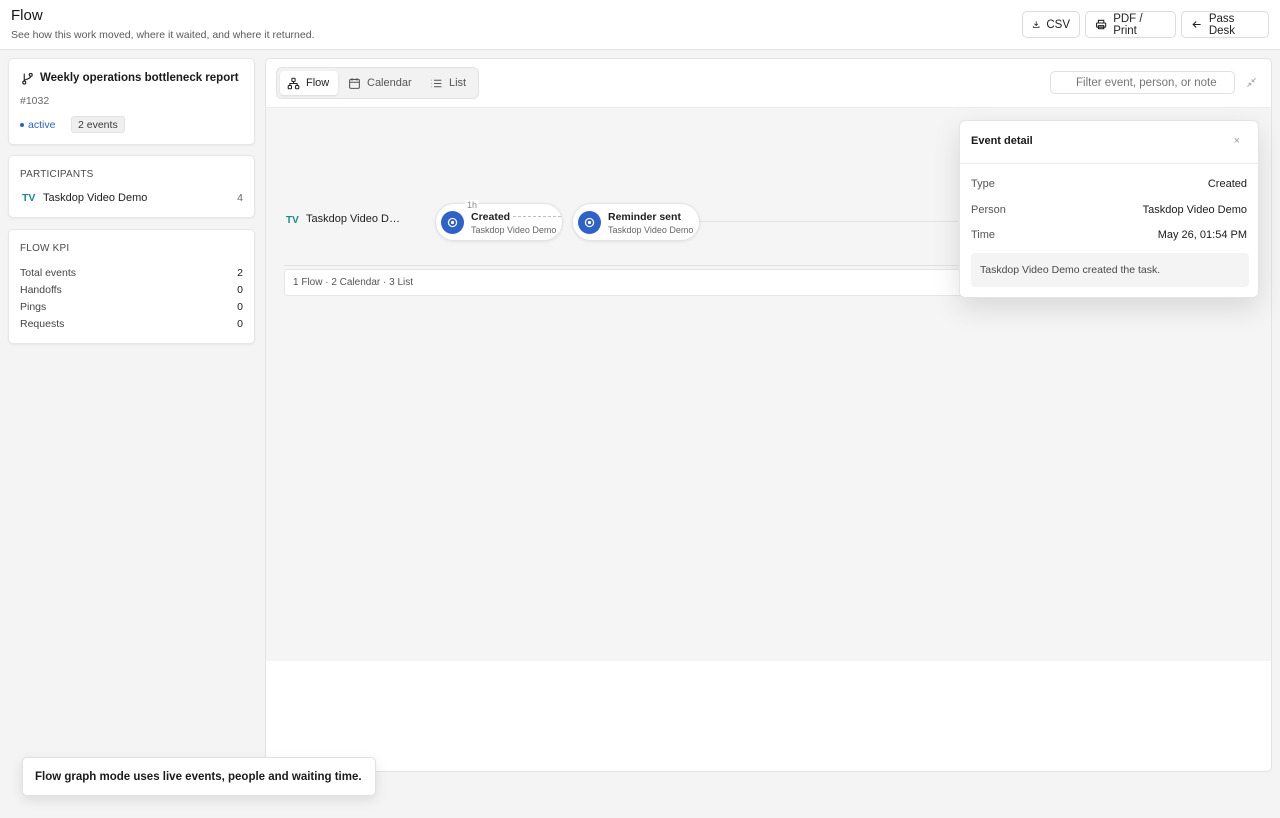 The height and width of the screenshot is (818, 1280). What do you see at coordinates (131, 273) in the screenshot?
I see `kpi-row: Total events 2` at bounding box center [131, 273].